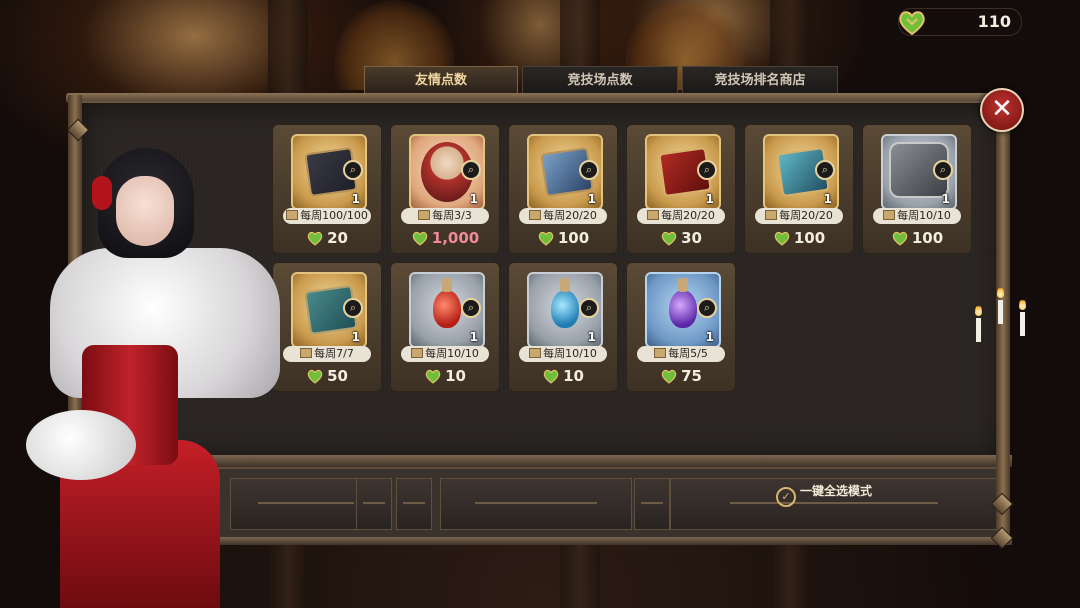 Image resolution: width=1080 pixels, height=608 pixels. Describe the element at coordinates (452, 215) in the screenshot. I see `limit-text: 每周3/3` at that location.